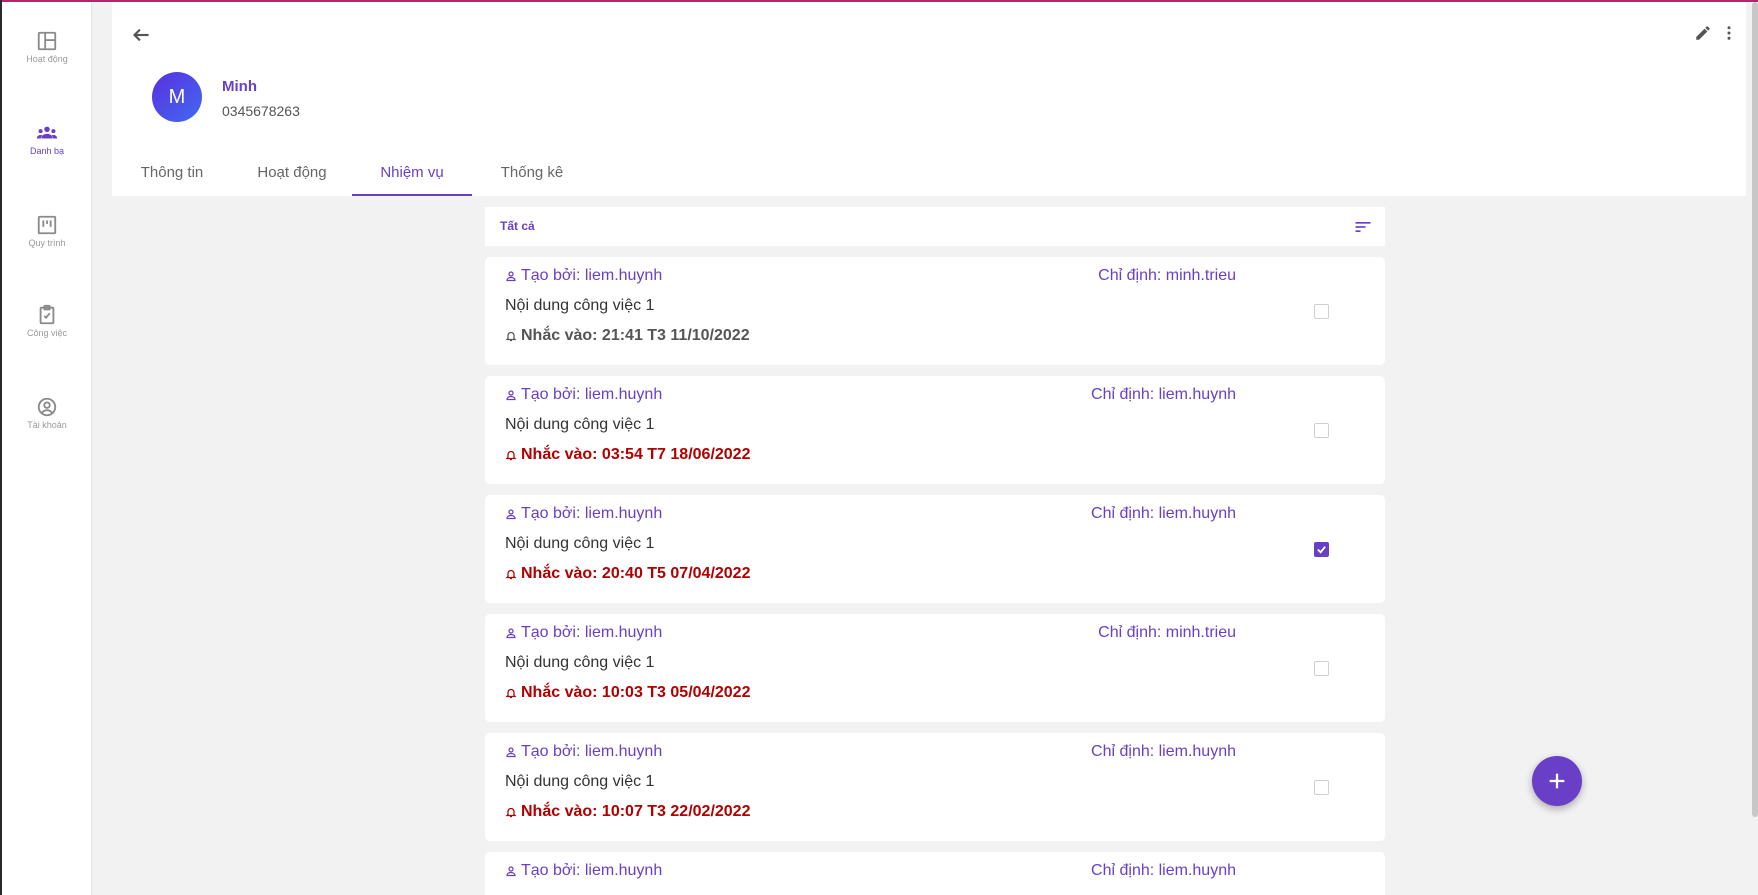 This screenshot has height=895, width=1758. What do you see at coordinates (935, 226) in the screenshot?
I see `task-filter-bar: Tất cả` at bounding box center [935, 226].